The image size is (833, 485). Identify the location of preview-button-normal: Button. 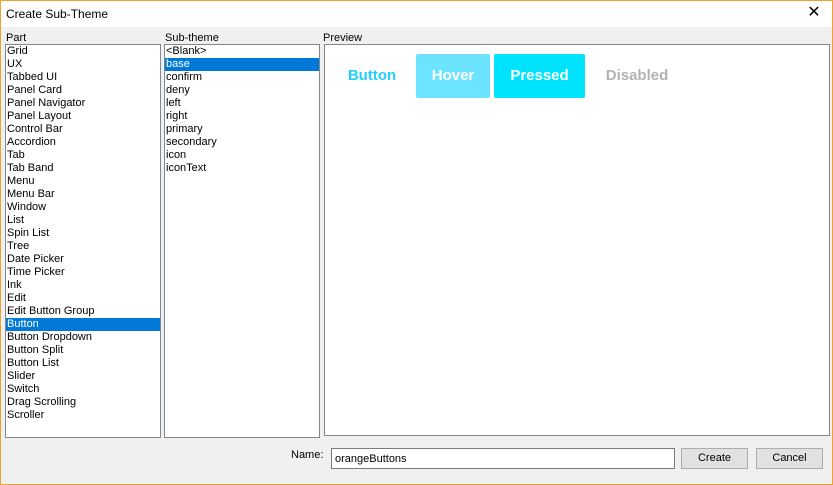
(372, 76).